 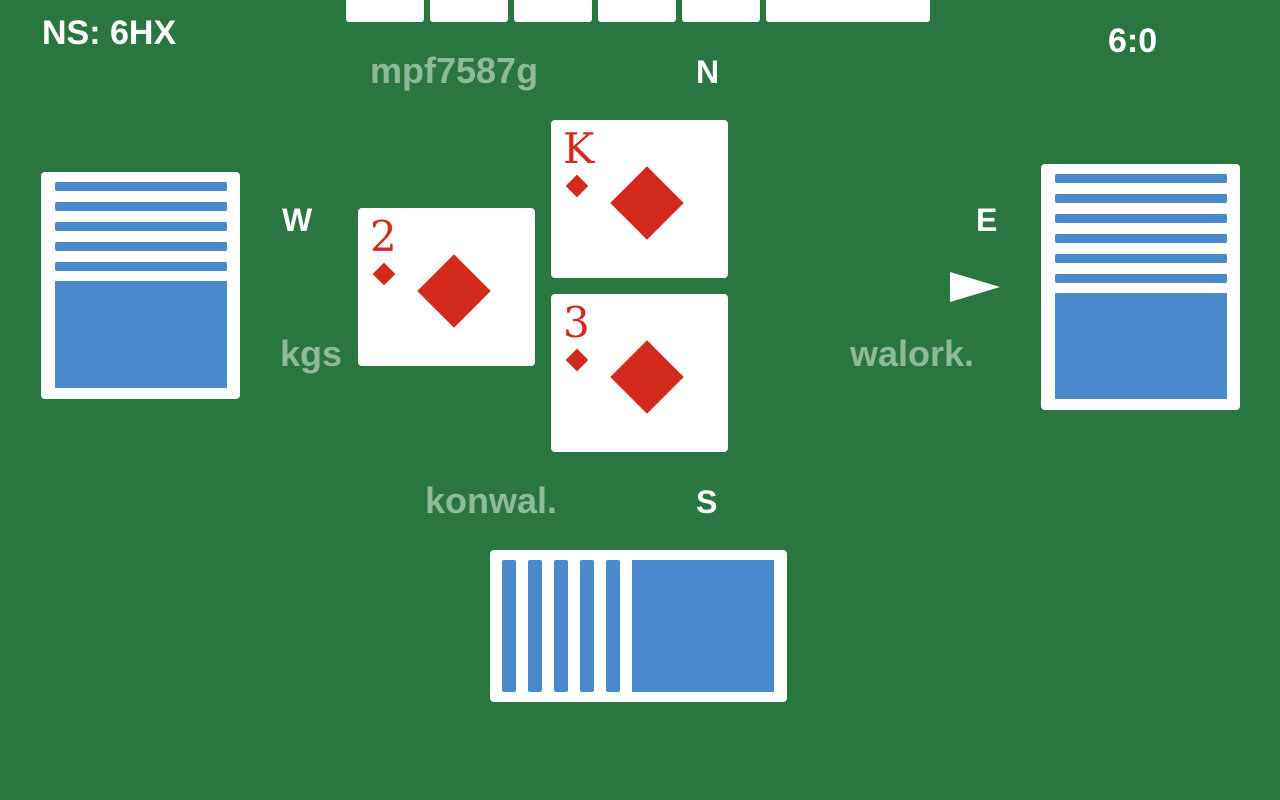 What do you see at coordinates (311, 353) in the screenshot?
I see `player-name-west: kgs` at bounding box center [311, 353].